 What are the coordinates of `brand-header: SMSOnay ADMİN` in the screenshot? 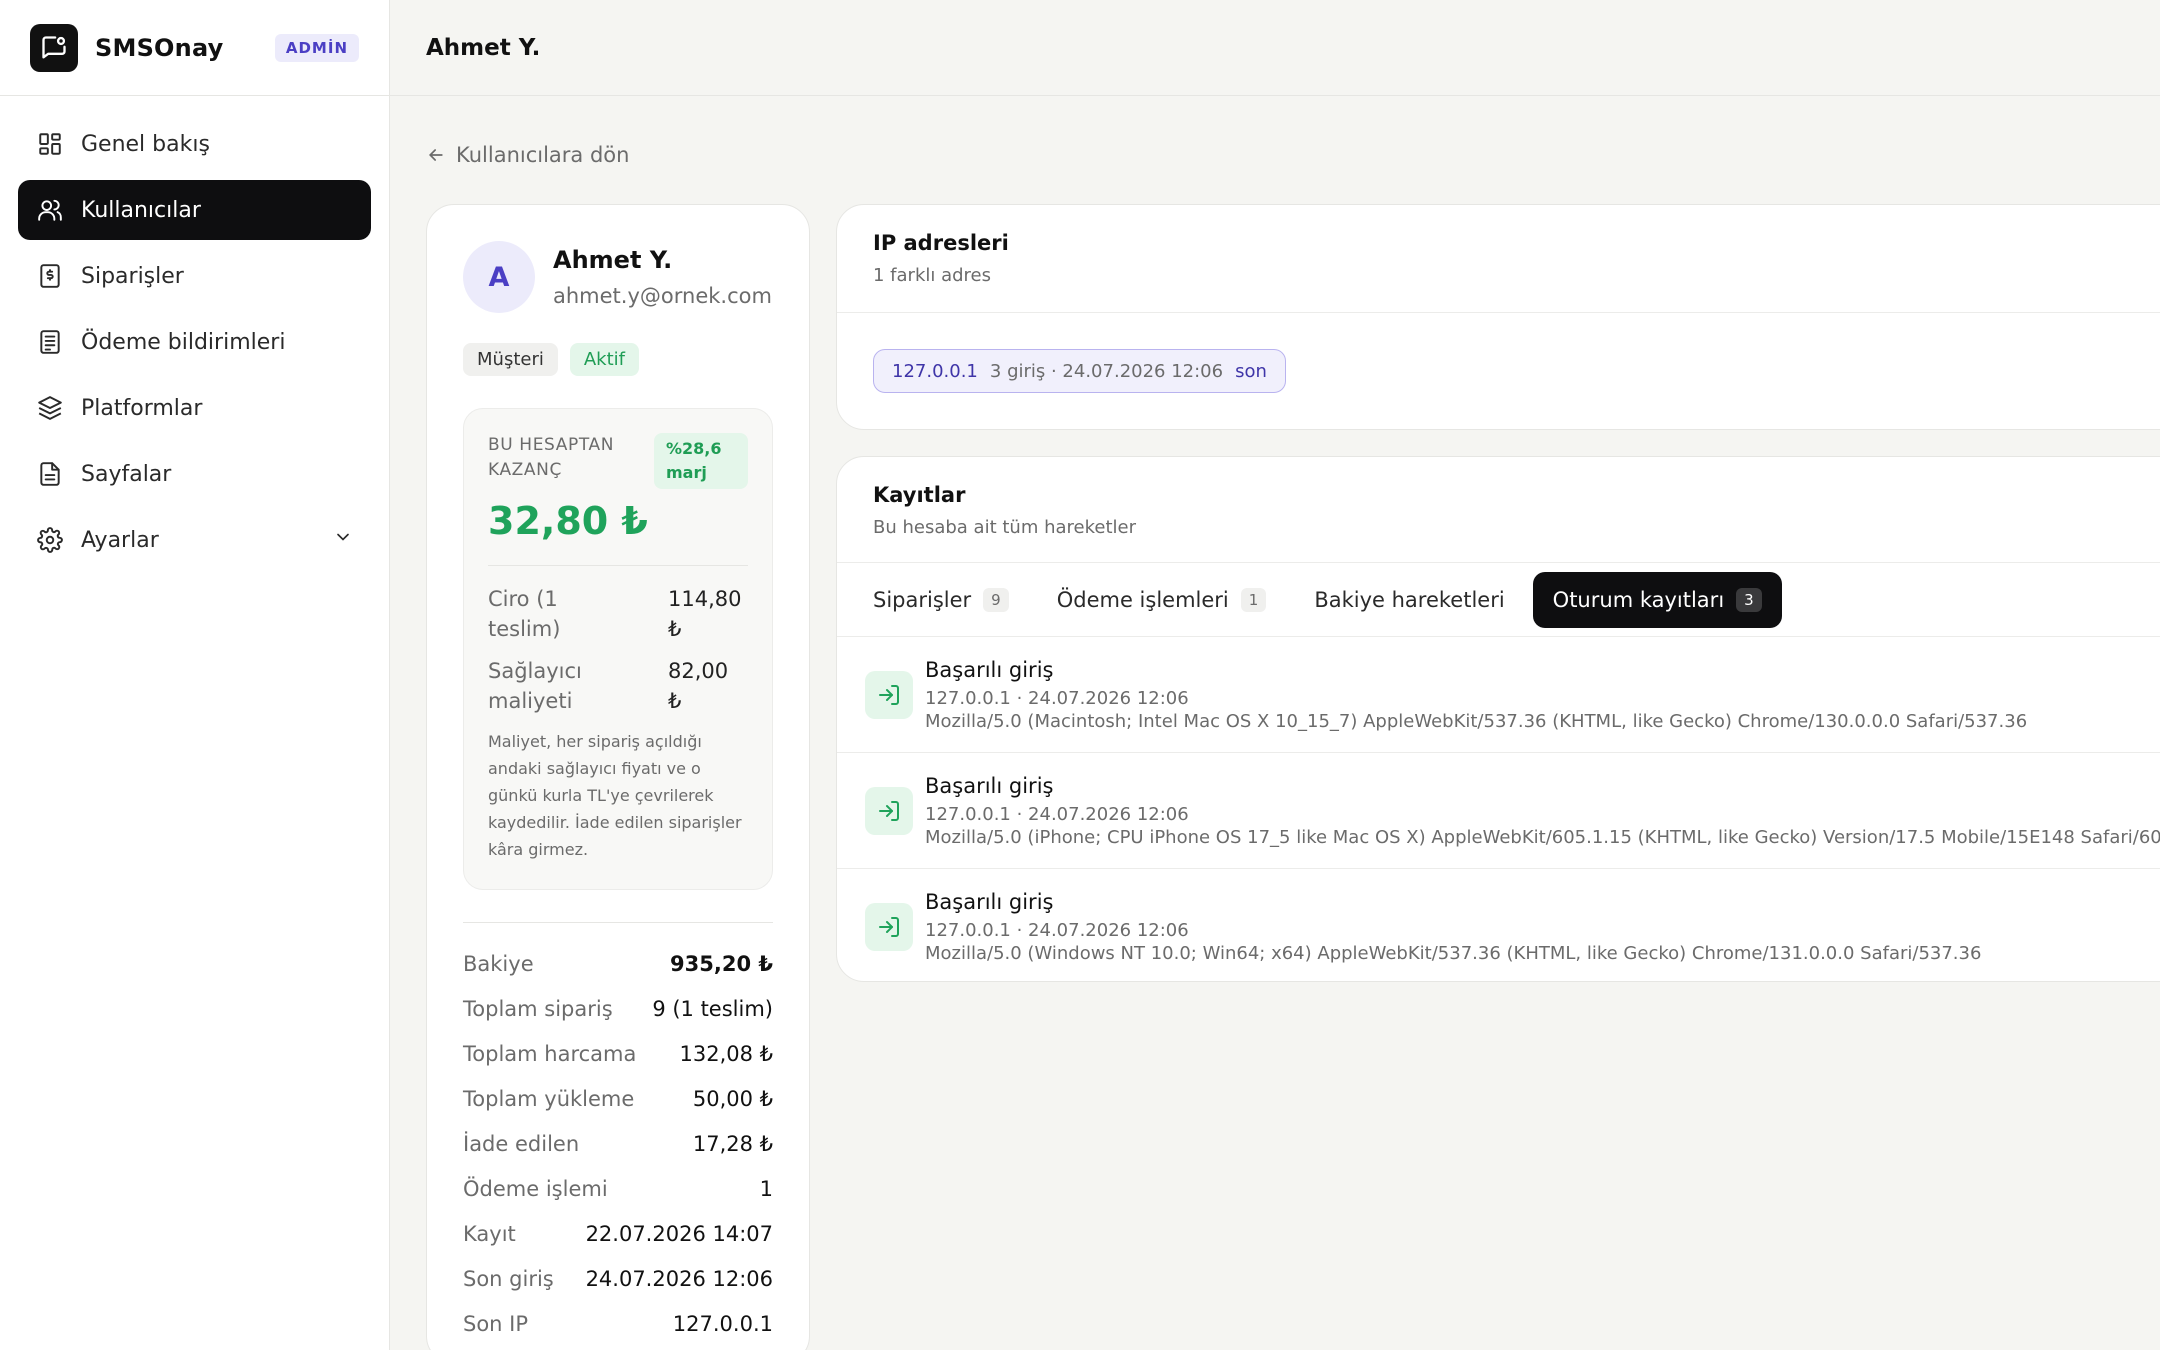 It's located at (194, 48).